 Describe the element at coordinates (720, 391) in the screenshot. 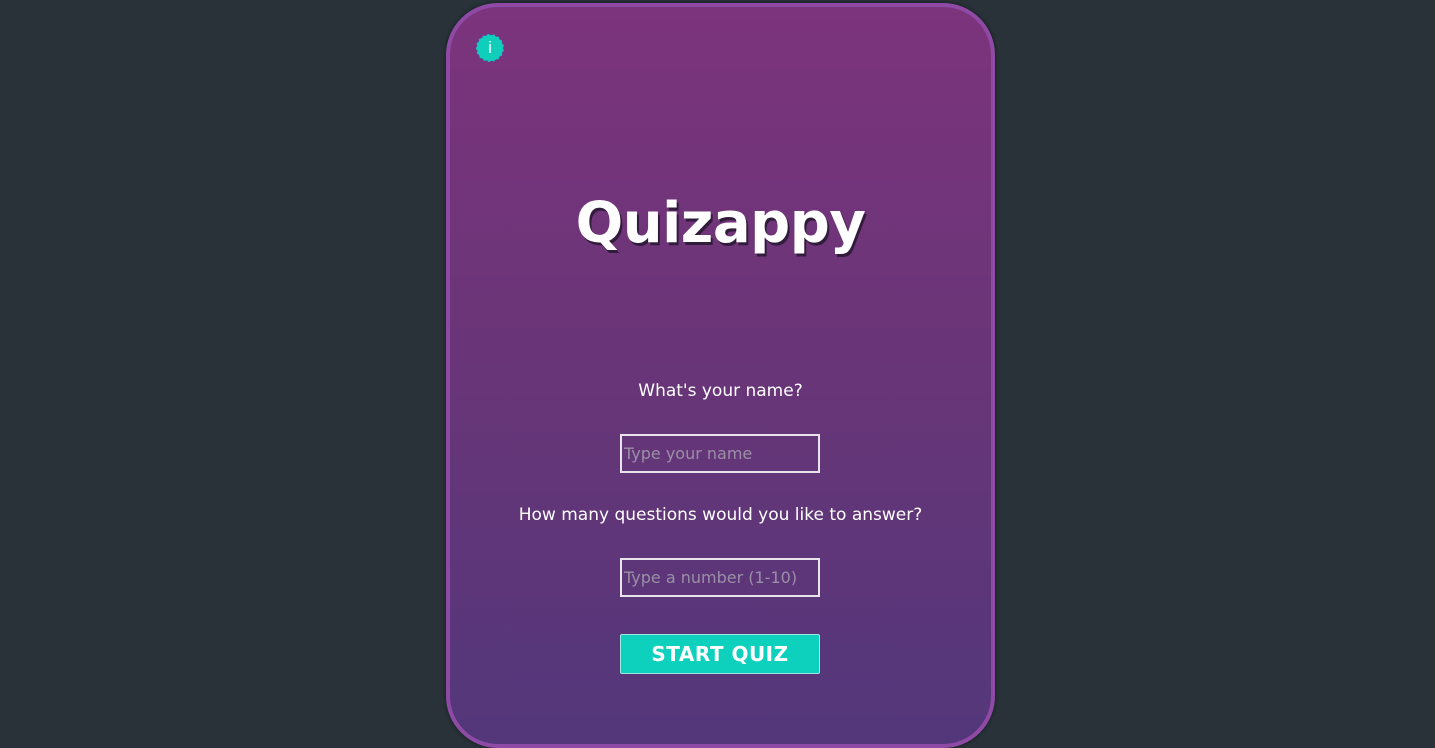

I see `name-label: What's your name?` at that location.